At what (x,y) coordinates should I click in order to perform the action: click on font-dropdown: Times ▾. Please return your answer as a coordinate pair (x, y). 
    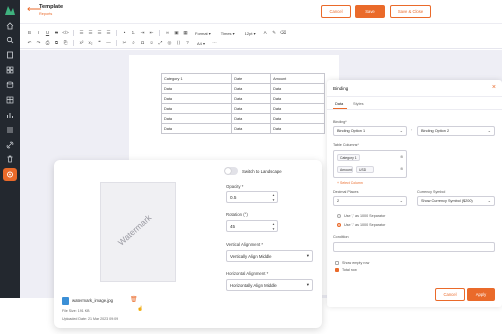
    Looking at the image, I should click on (228, 33).